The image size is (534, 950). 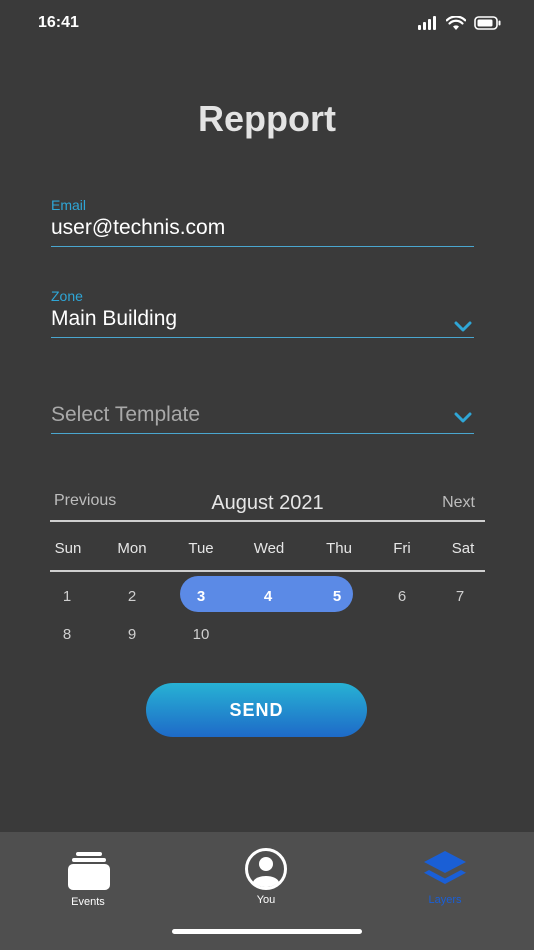 I want to click on calendar-month-label: August 2021, so click(x=267, y=503).